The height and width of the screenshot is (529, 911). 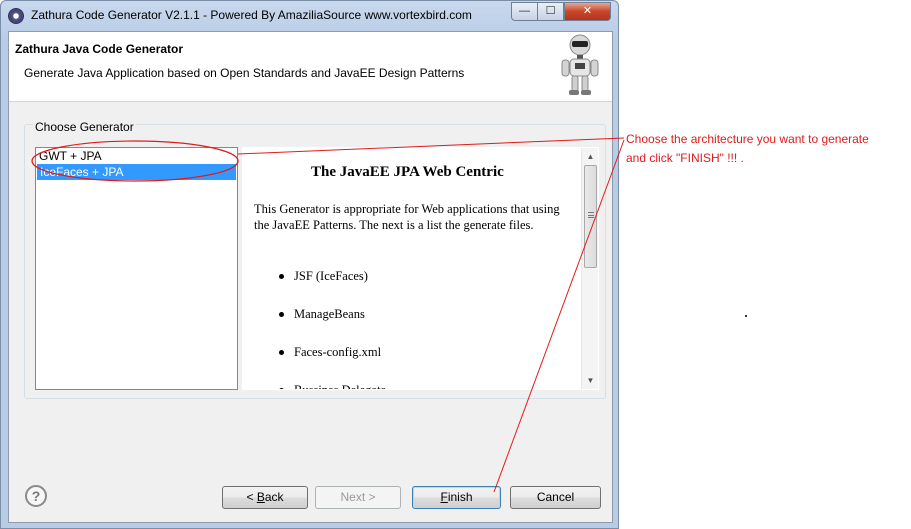 I want to click on list-item: ManageBeans, so click(x=422, y=325).